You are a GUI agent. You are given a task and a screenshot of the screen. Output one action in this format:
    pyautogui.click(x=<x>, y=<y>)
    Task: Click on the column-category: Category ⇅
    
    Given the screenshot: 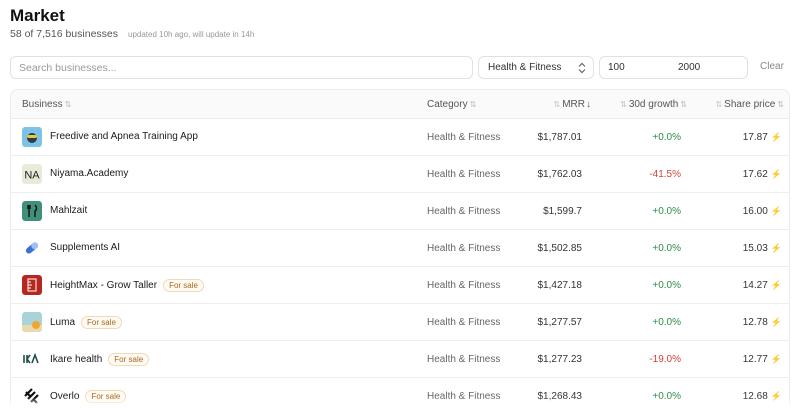 What is the action you would take?
    pyautogui.click(x=451, y=104)
    